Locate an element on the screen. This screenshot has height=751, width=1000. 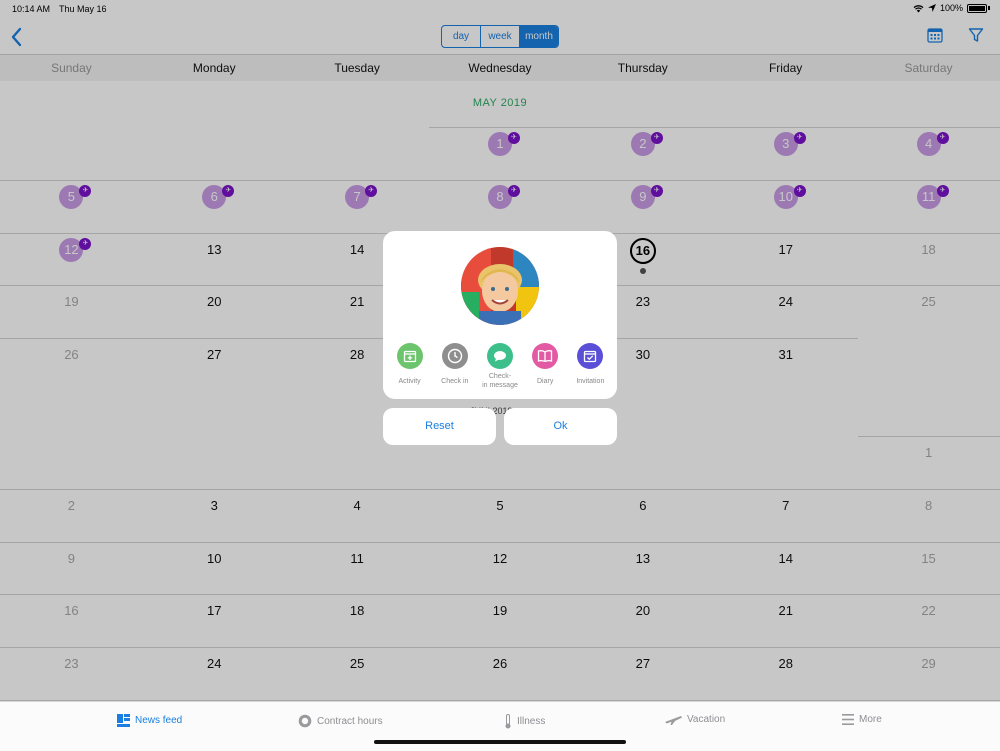
action-invitation: Invitation is located at coordinates (590, 366).